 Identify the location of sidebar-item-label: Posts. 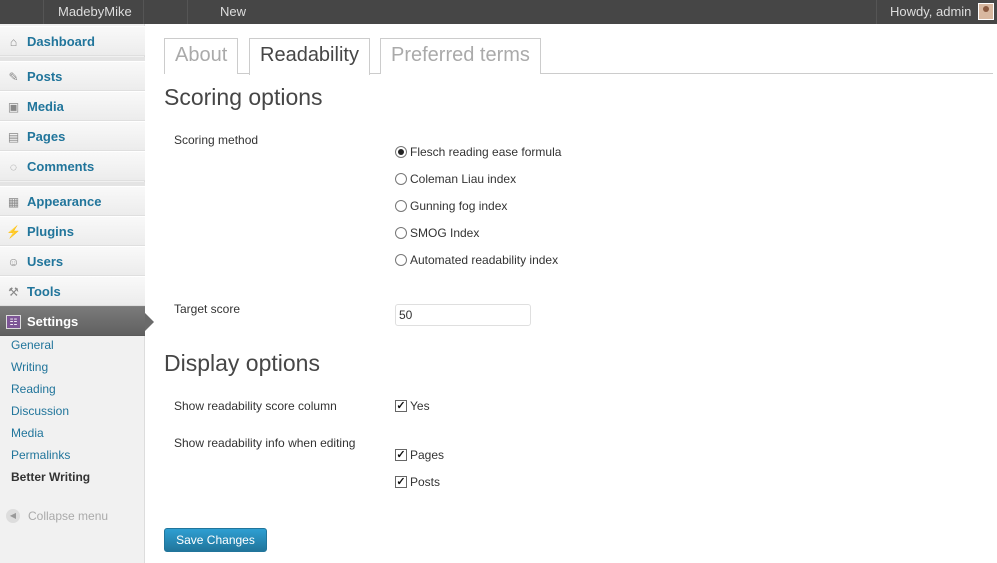
(45, 76).